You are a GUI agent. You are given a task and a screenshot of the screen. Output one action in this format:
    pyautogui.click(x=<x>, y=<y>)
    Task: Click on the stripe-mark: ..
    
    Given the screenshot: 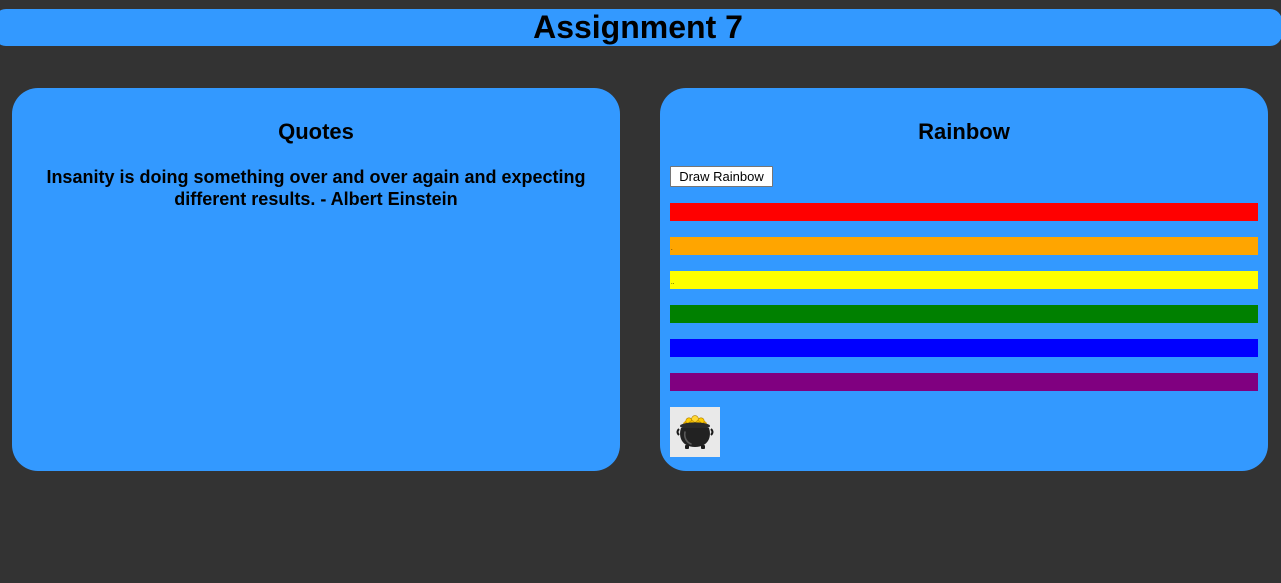 What is the action you would take?
    pyautogui.click(x=673, y=283)
    